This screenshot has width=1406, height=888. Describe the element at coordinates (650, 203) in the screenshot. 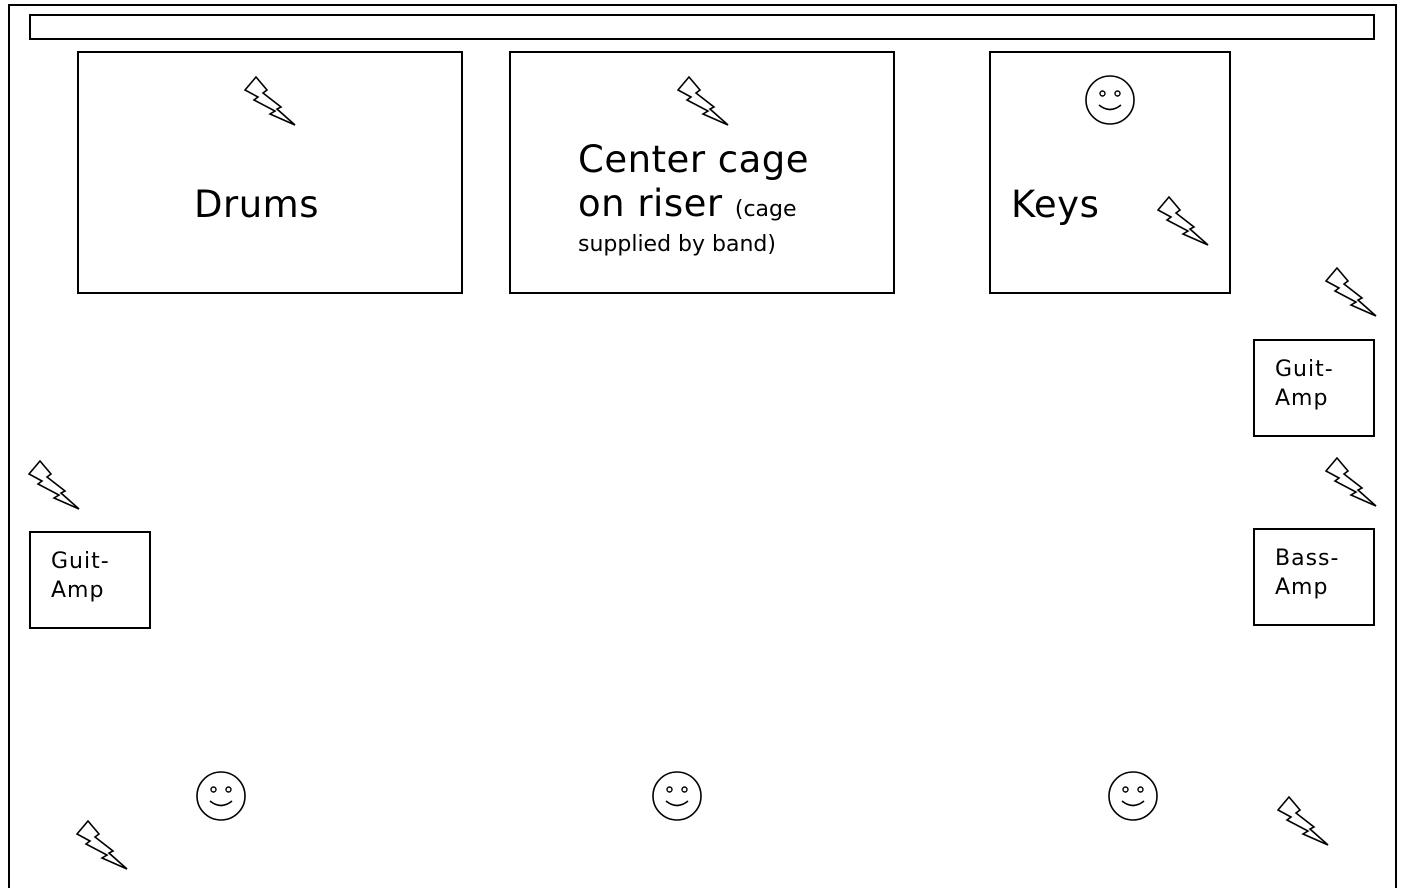

I see `center-cage-riser: on riser` at that location.